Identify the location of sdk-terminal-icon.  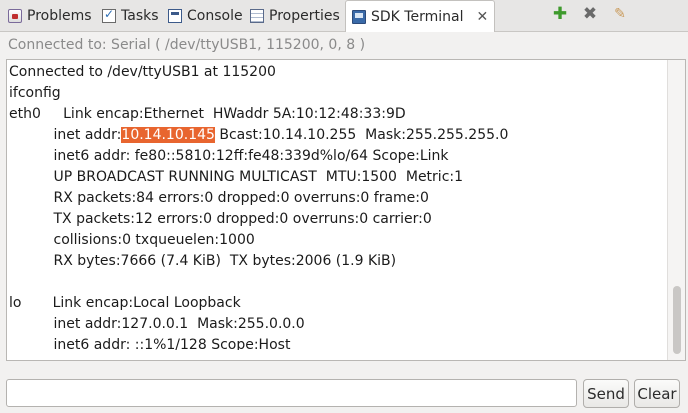
(359, 16).